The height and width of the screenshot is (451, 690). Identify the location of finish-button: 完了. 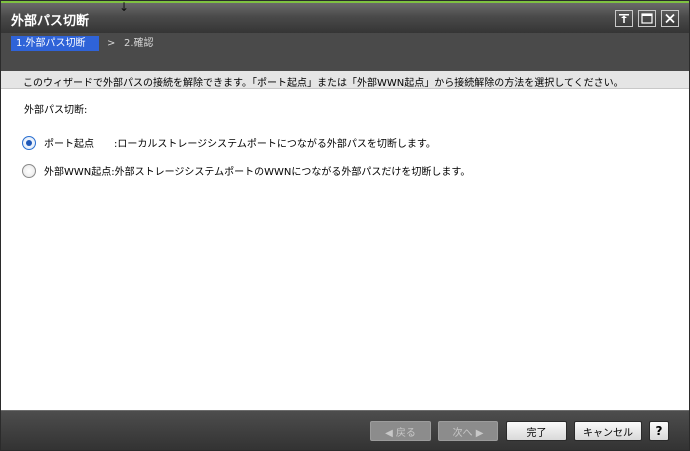
(536, 431).